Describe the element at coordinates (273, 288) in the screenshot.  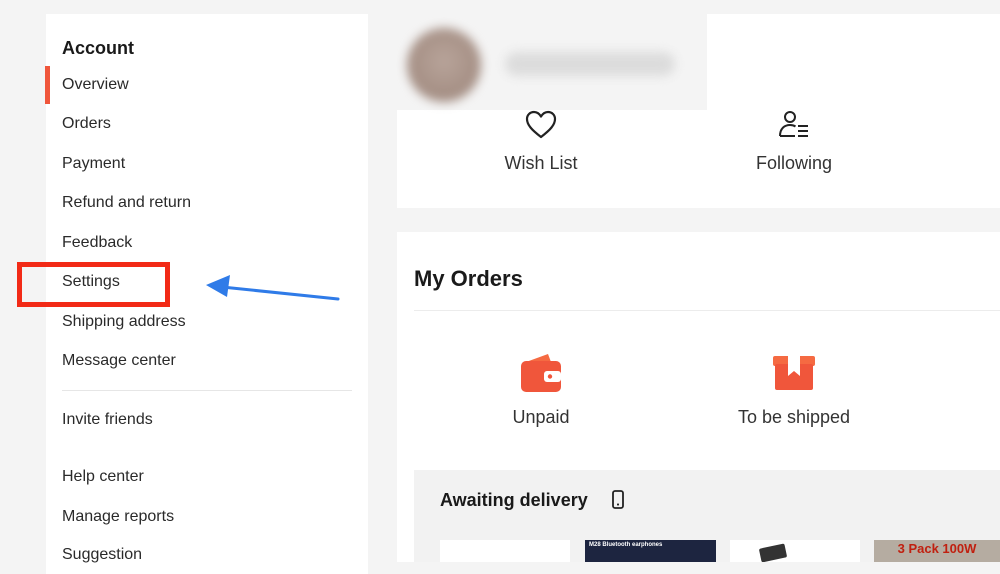
I see `annotation-arrow` at that location.